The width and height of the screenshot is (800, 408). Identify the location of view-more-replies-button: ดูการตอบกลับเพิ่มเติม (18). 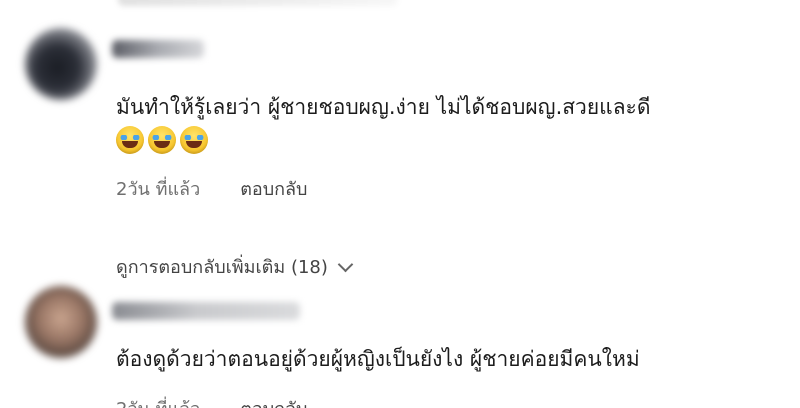
(235, 266).